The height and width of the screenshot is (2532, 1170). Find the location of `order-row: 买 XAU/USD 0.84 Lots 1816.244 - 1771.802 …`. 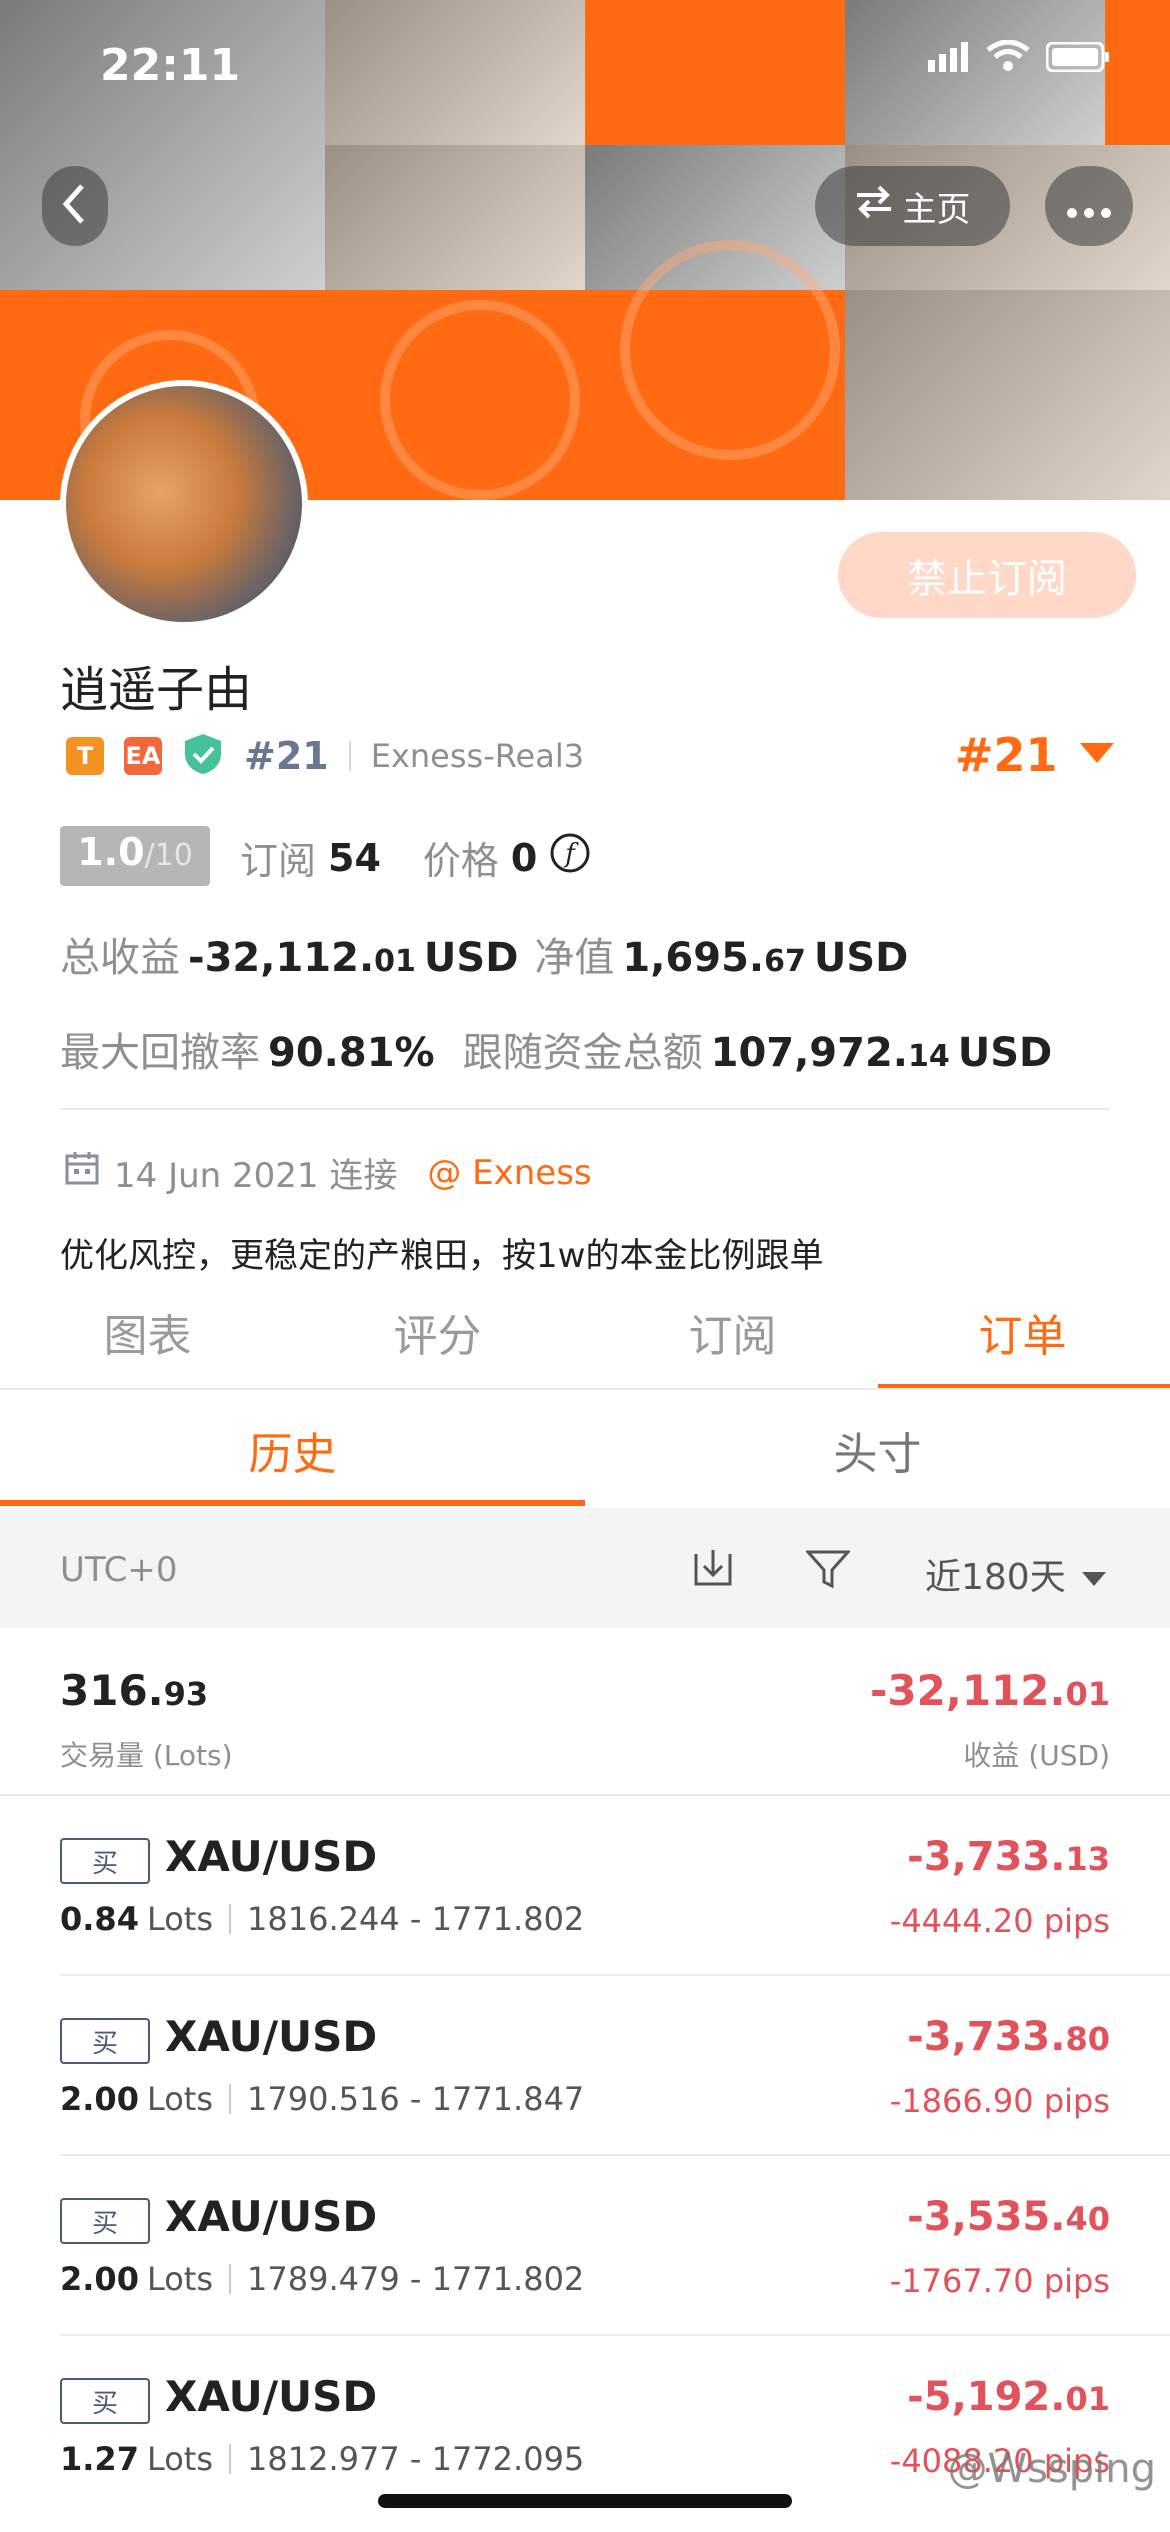

order-row: 买 XAU/USD 0.84 Lots 1816.244 - 1771.802 … is located at coordinates (585, 1886).